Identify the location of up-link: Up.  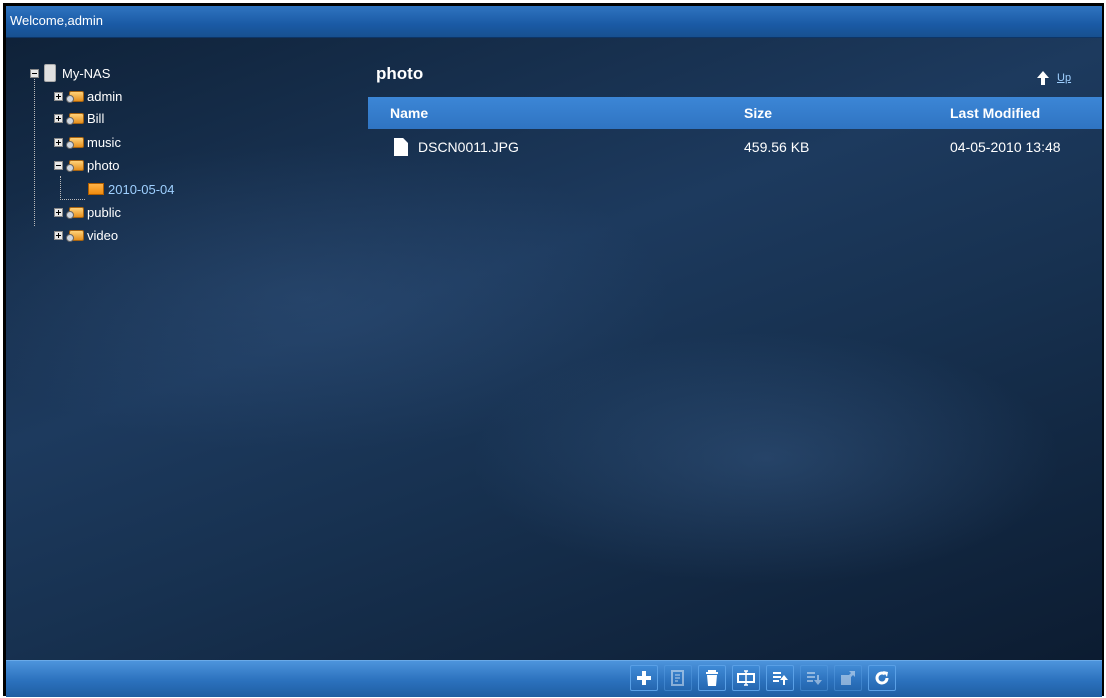
(1053, 78).